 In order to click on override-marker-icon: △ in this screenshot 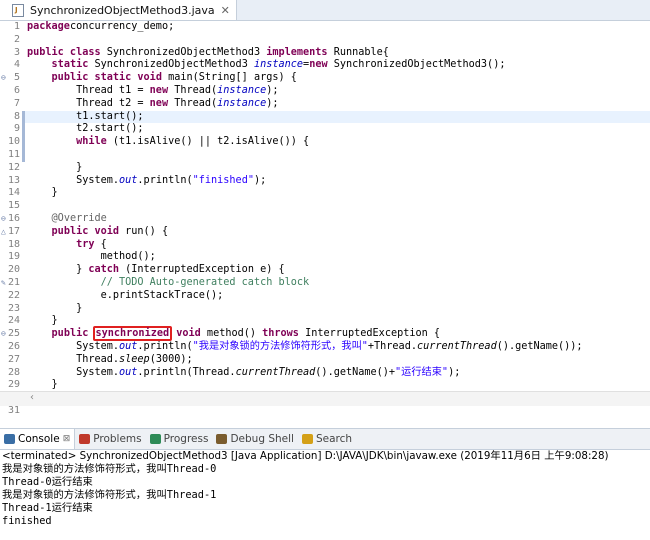, I will do `click(3, 231)`.